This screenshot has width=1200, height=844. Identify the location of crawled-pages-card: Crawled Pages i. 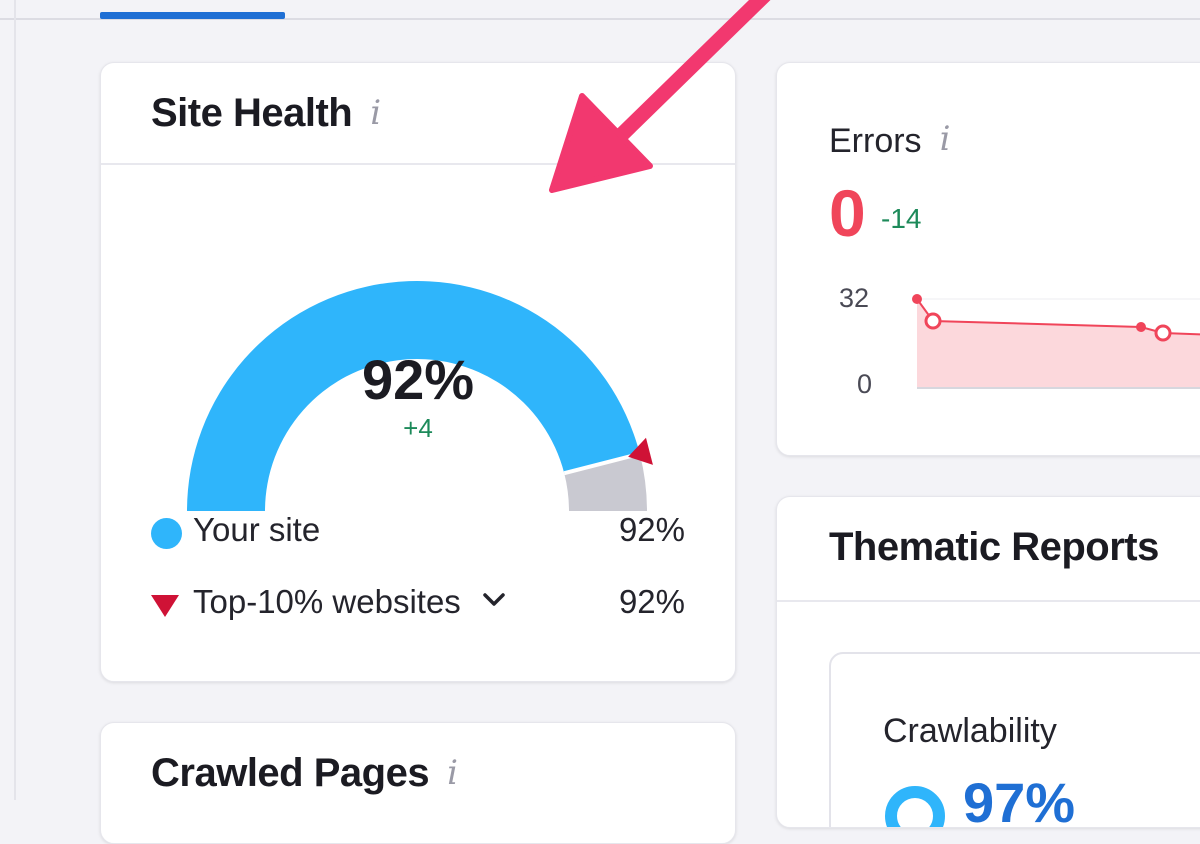
(418, 783).